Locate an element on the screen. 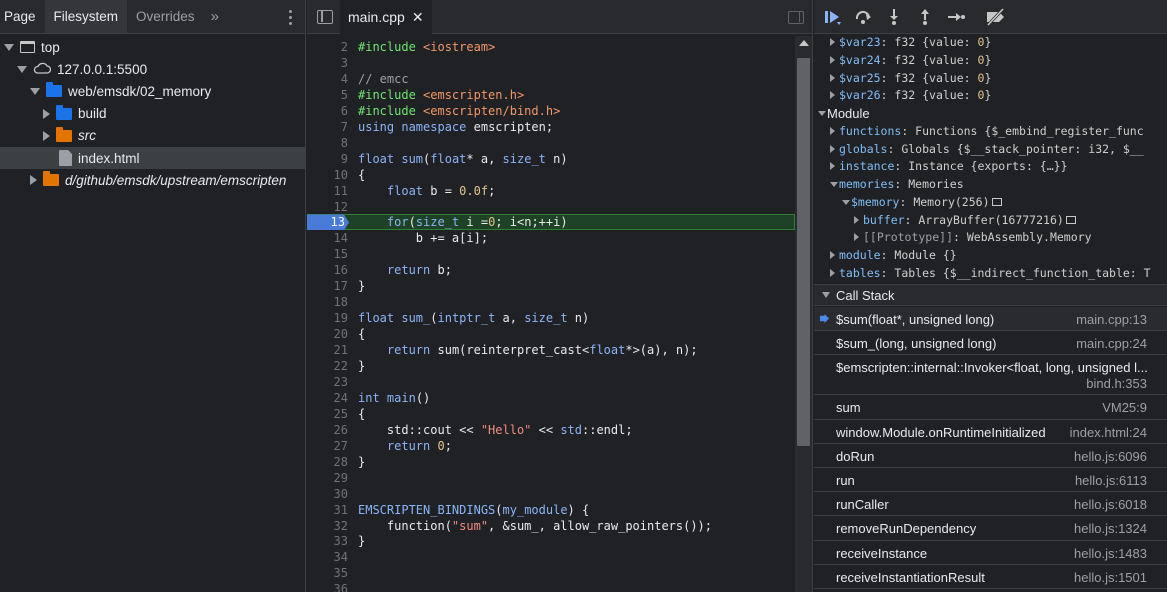 This screenshot has width=1167, height=592. line-number: 15 is located at coordinates (327, 254).